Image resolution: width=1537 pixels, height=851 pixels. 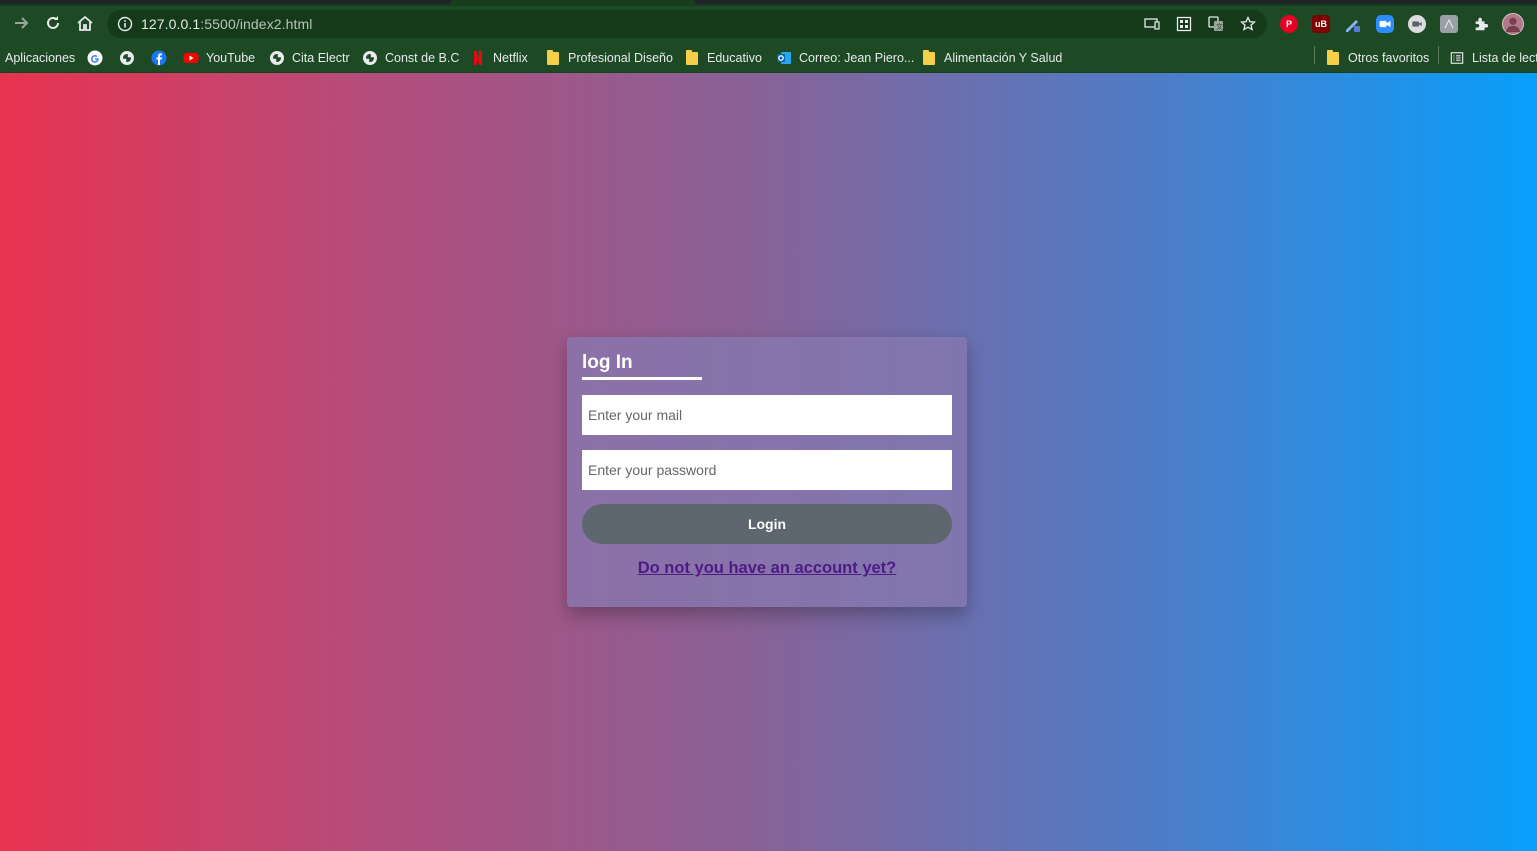 I want to click on bookmark-label: Aplicaciones, so click(x=40, y=58).